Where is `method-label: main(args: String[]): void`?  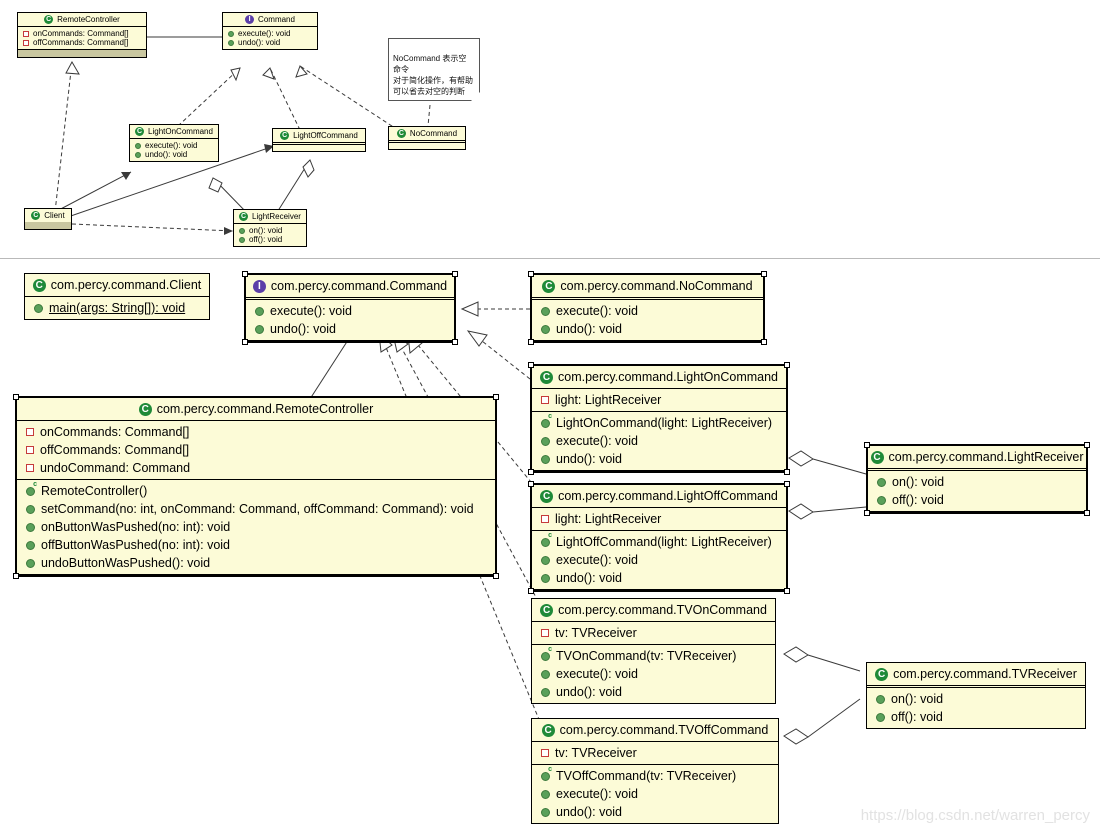
method-label: main(args: String[]): void is located at coordinates (117, 308).